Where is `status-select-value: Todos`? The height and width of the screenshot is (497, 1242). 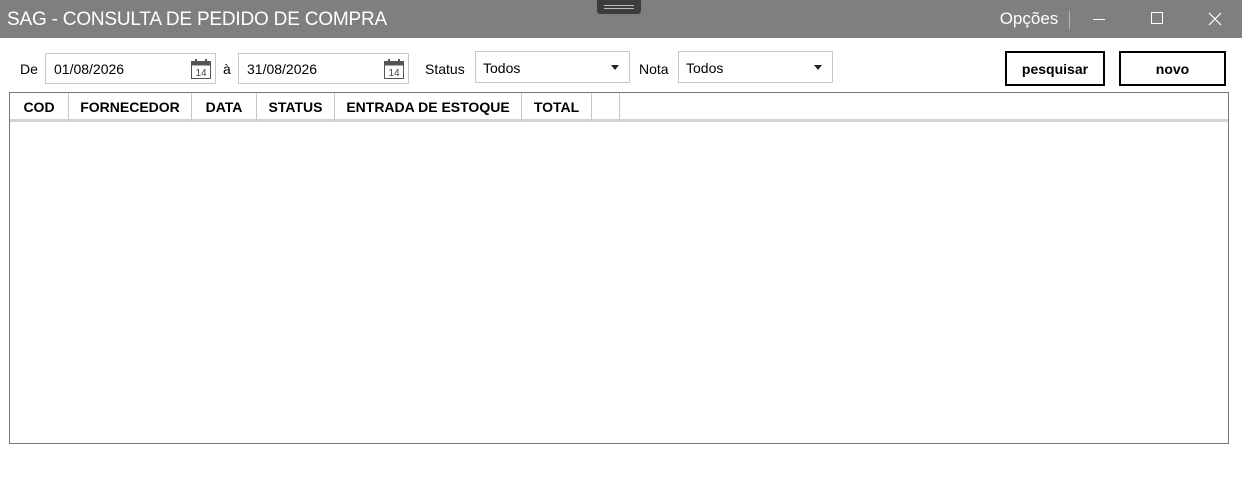
status-select-value: Todos is located at coordinates (502, 68).